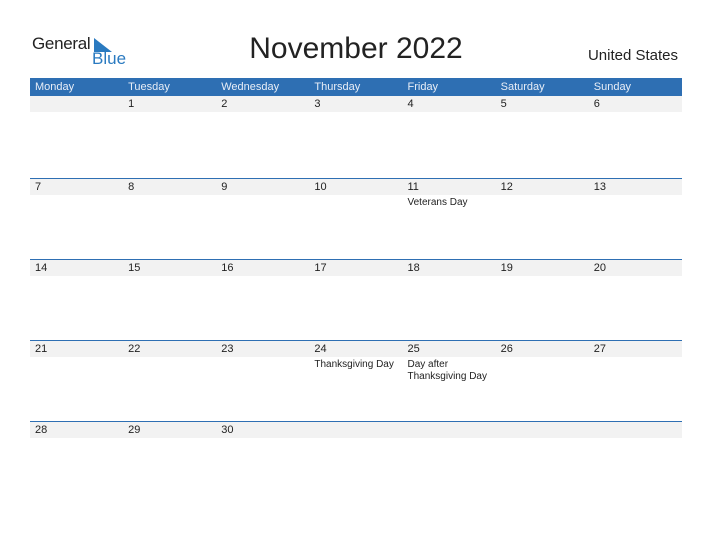 The width and height of the screenshot is (712, 550). What do you see at coordinates (317, 104) in the screenshot?
I see `day-number: 3` at bounding box center [317, 104].